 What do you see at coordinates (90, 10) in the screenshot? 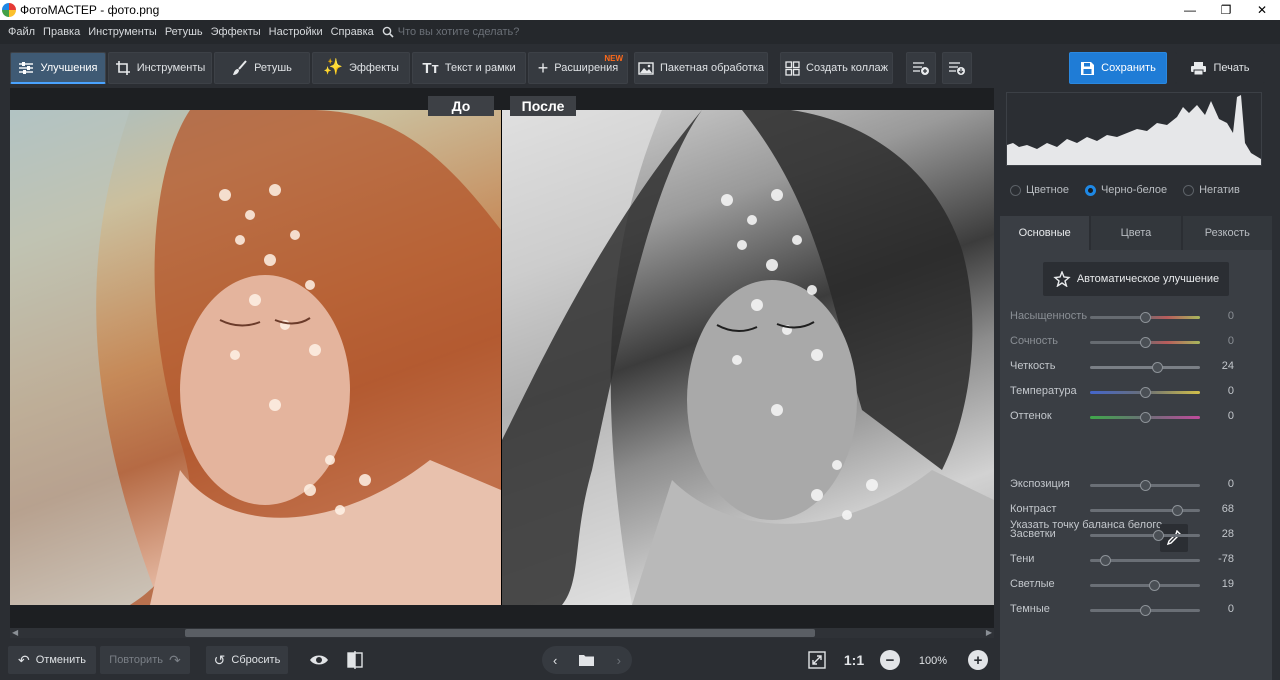
I see `window-title: ФотоМАСТЕР - фото.png` at bounding box center [90, 10].